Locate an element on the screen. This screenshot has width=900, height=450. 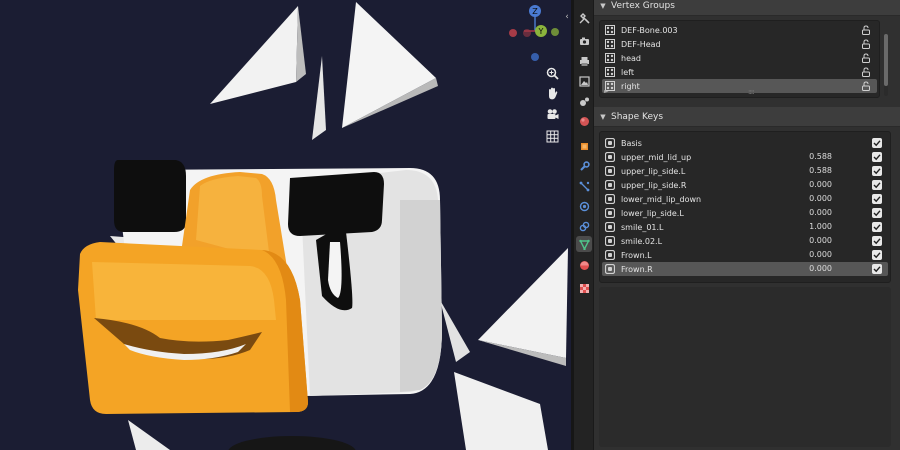
checker-texture-icon is located at coordinates (584, 288).